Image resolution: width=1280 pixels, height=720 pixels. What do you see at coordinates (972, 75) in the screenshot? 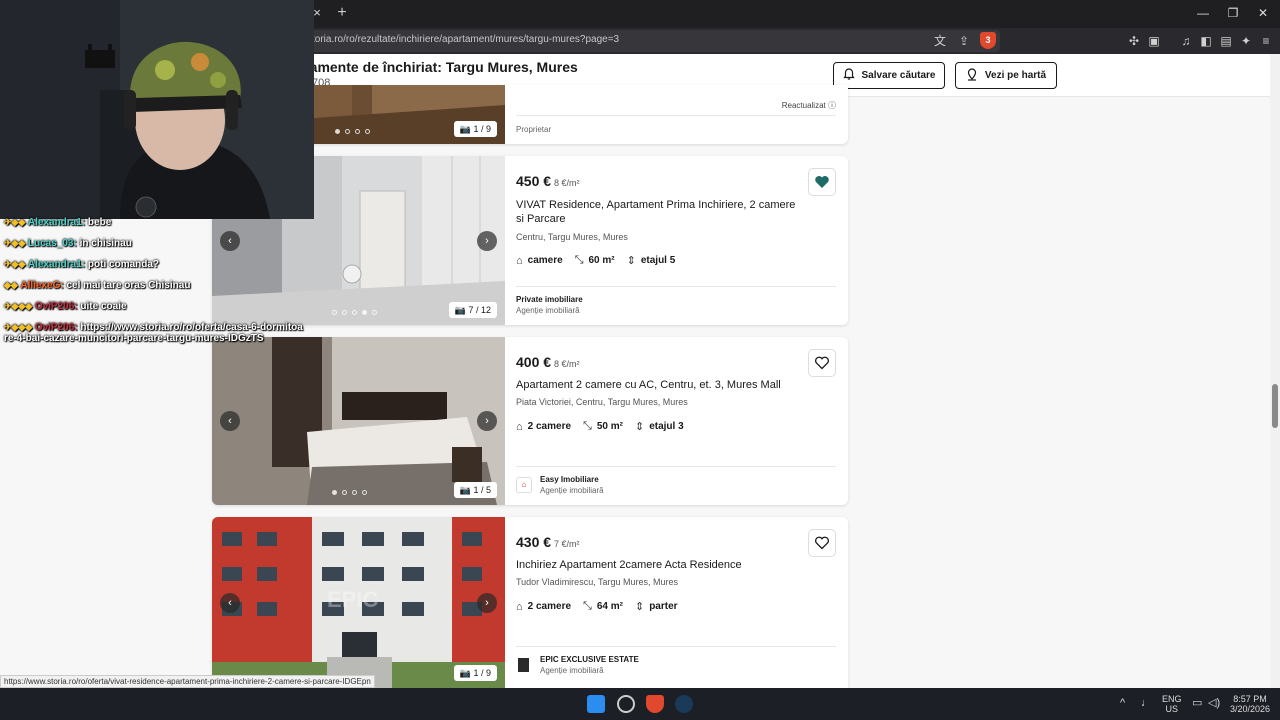
I see `map-pin-icon` at bounding box center [972, 75].